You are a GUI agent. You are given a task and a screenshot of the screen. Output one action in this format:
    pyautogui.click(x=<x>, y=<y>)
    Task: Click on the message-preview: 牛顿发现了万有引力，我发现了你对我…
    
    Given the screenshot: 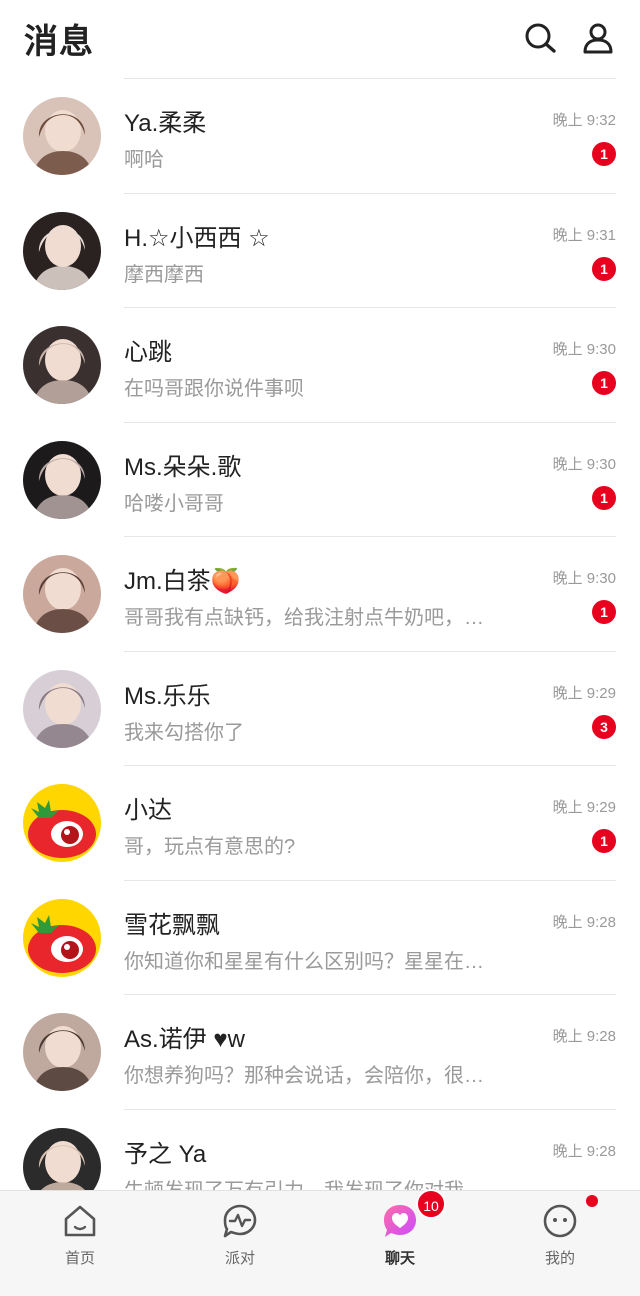 What is the action you would take?
    pyautogui.click(x=324, y=1182)
    